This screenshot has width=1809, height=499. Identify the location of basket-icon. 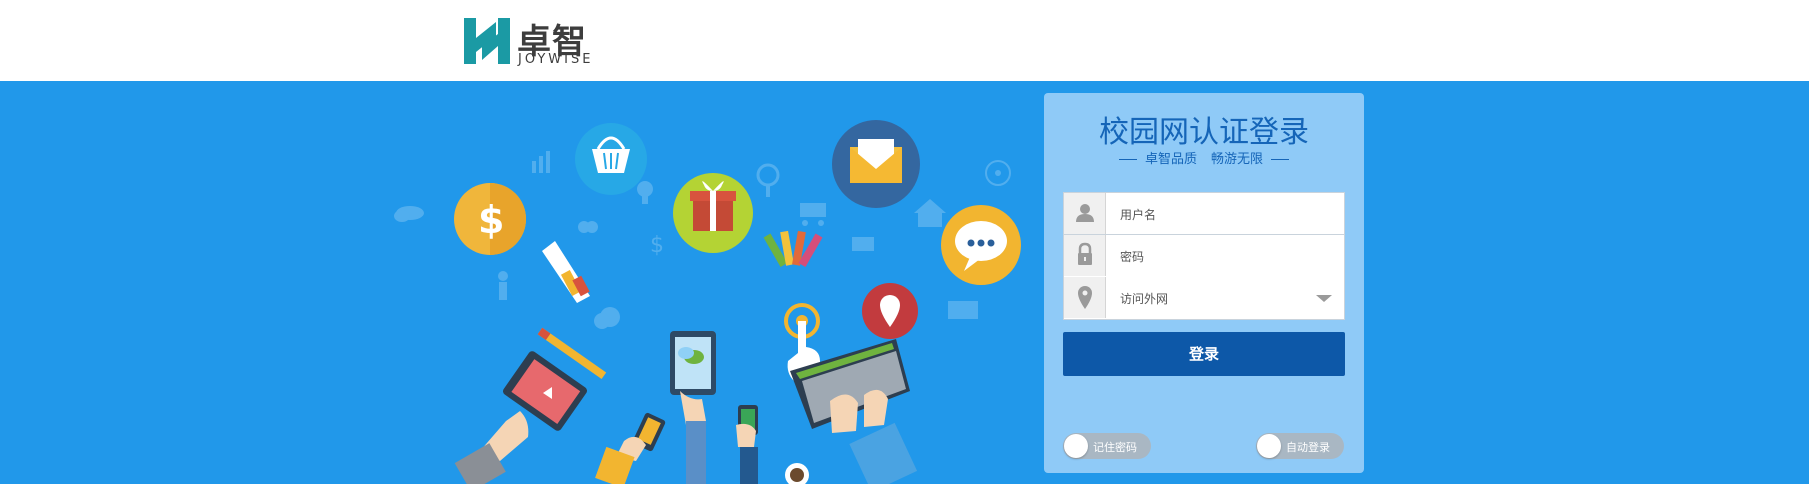
(611, 159).